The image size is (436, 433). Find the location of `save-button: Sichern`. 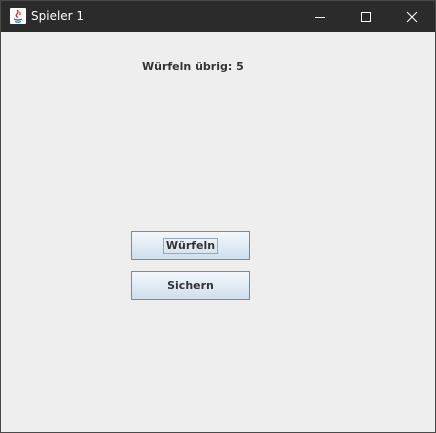

save-button: Sichern is located at coordinates (190, 285).